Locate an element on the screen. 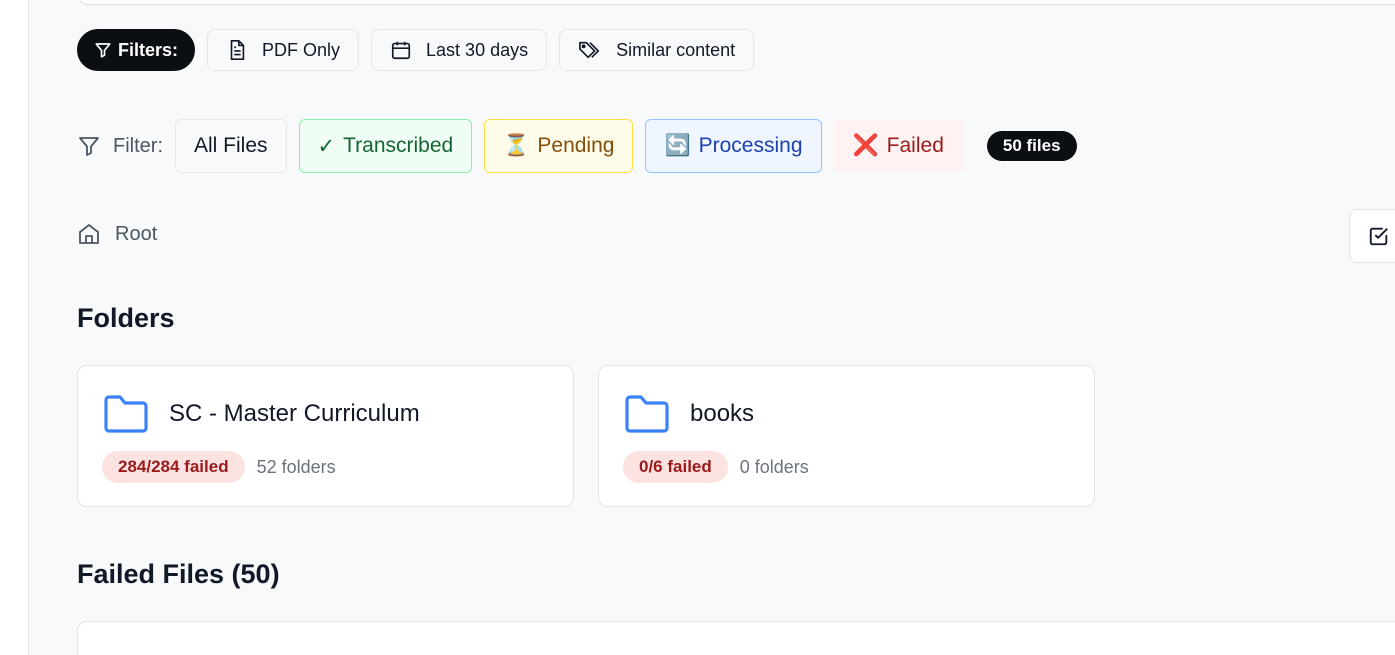 Image resolution: width=1395 pixels, height=655 pixels. subfolder-count: 52 folders is located at coordinates (296, 466).